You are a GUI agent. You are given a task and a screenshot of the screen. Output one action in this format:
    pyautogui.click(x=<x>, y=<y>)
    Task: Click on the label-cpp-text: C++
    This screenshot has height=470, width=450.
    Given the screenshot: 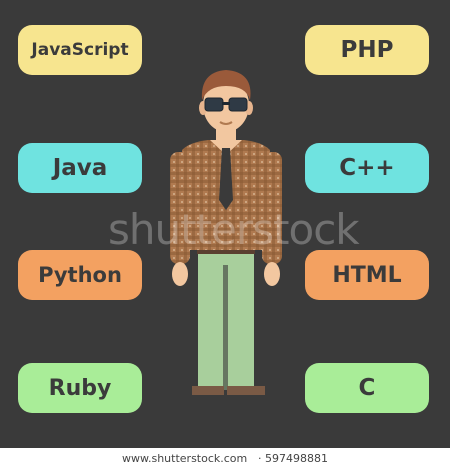 What is the action you would take?
    pyautogui.click(x=367, y=168)
    